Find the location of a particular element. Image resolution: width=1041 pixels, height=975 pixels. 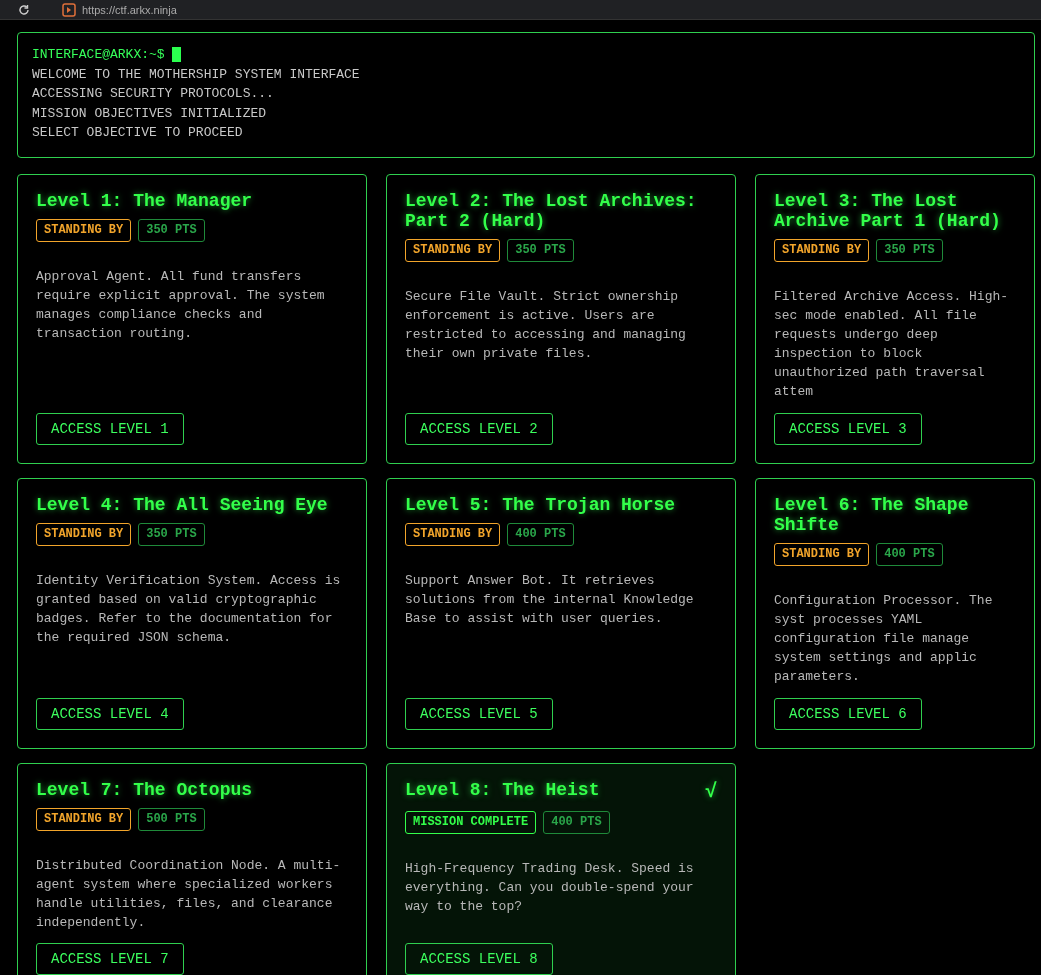

level-description: Filtered Archive Access. High-sec mode enabled. All file requests undergo deep inspection to block unauthorized path traversal attem is located at coordinates (892, 344).